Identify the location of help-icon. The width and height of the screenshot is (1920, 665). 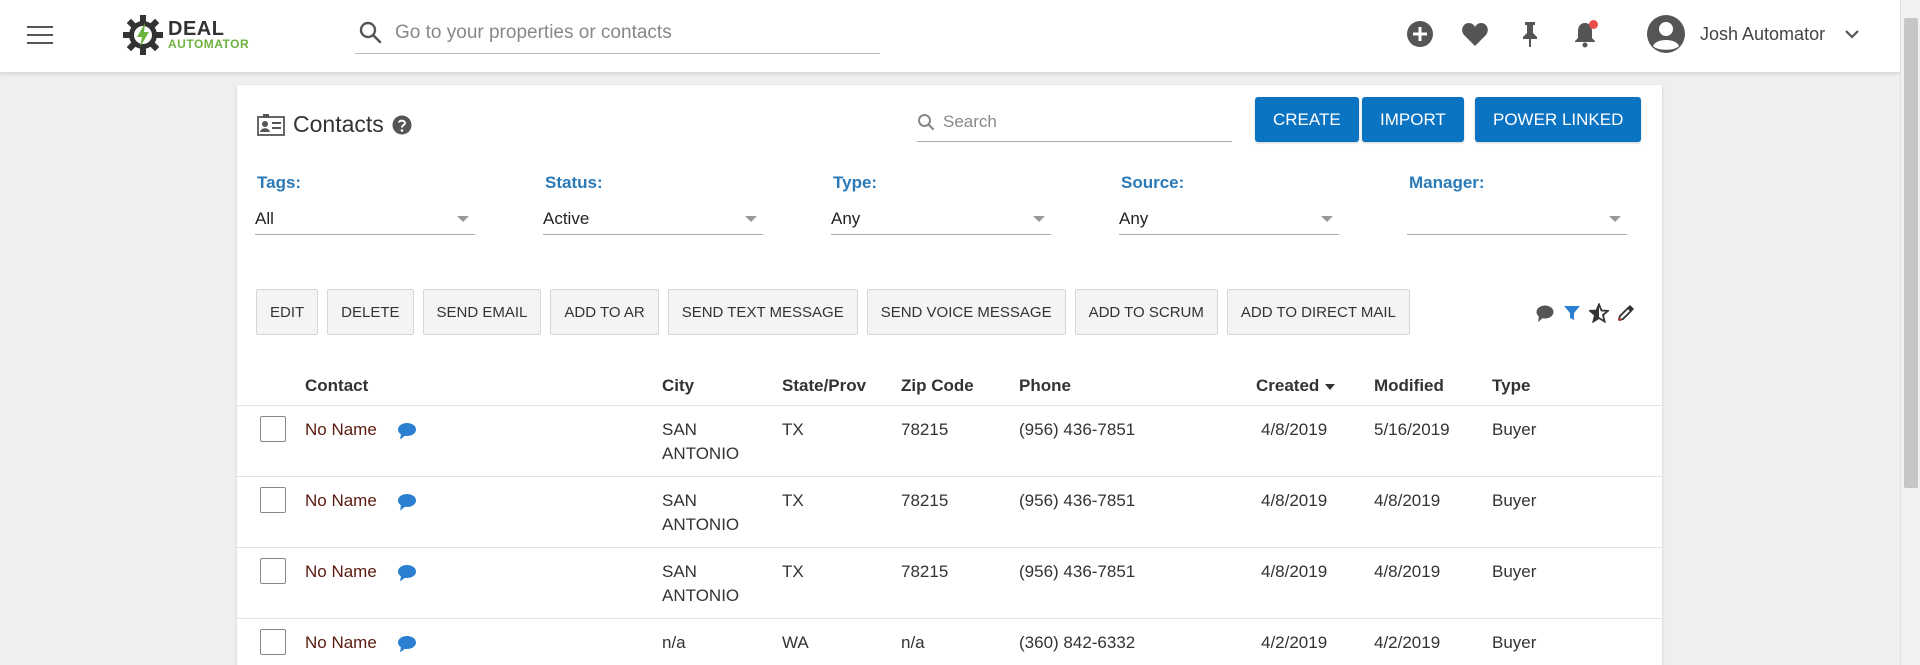
(402, 125).